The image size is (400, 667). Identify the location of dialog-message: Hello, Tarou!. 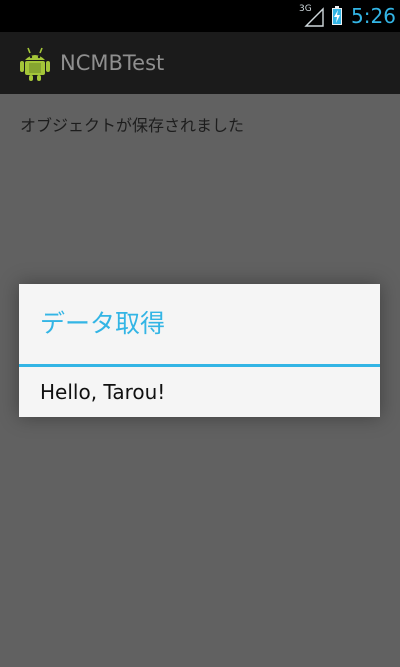
(103, 392).